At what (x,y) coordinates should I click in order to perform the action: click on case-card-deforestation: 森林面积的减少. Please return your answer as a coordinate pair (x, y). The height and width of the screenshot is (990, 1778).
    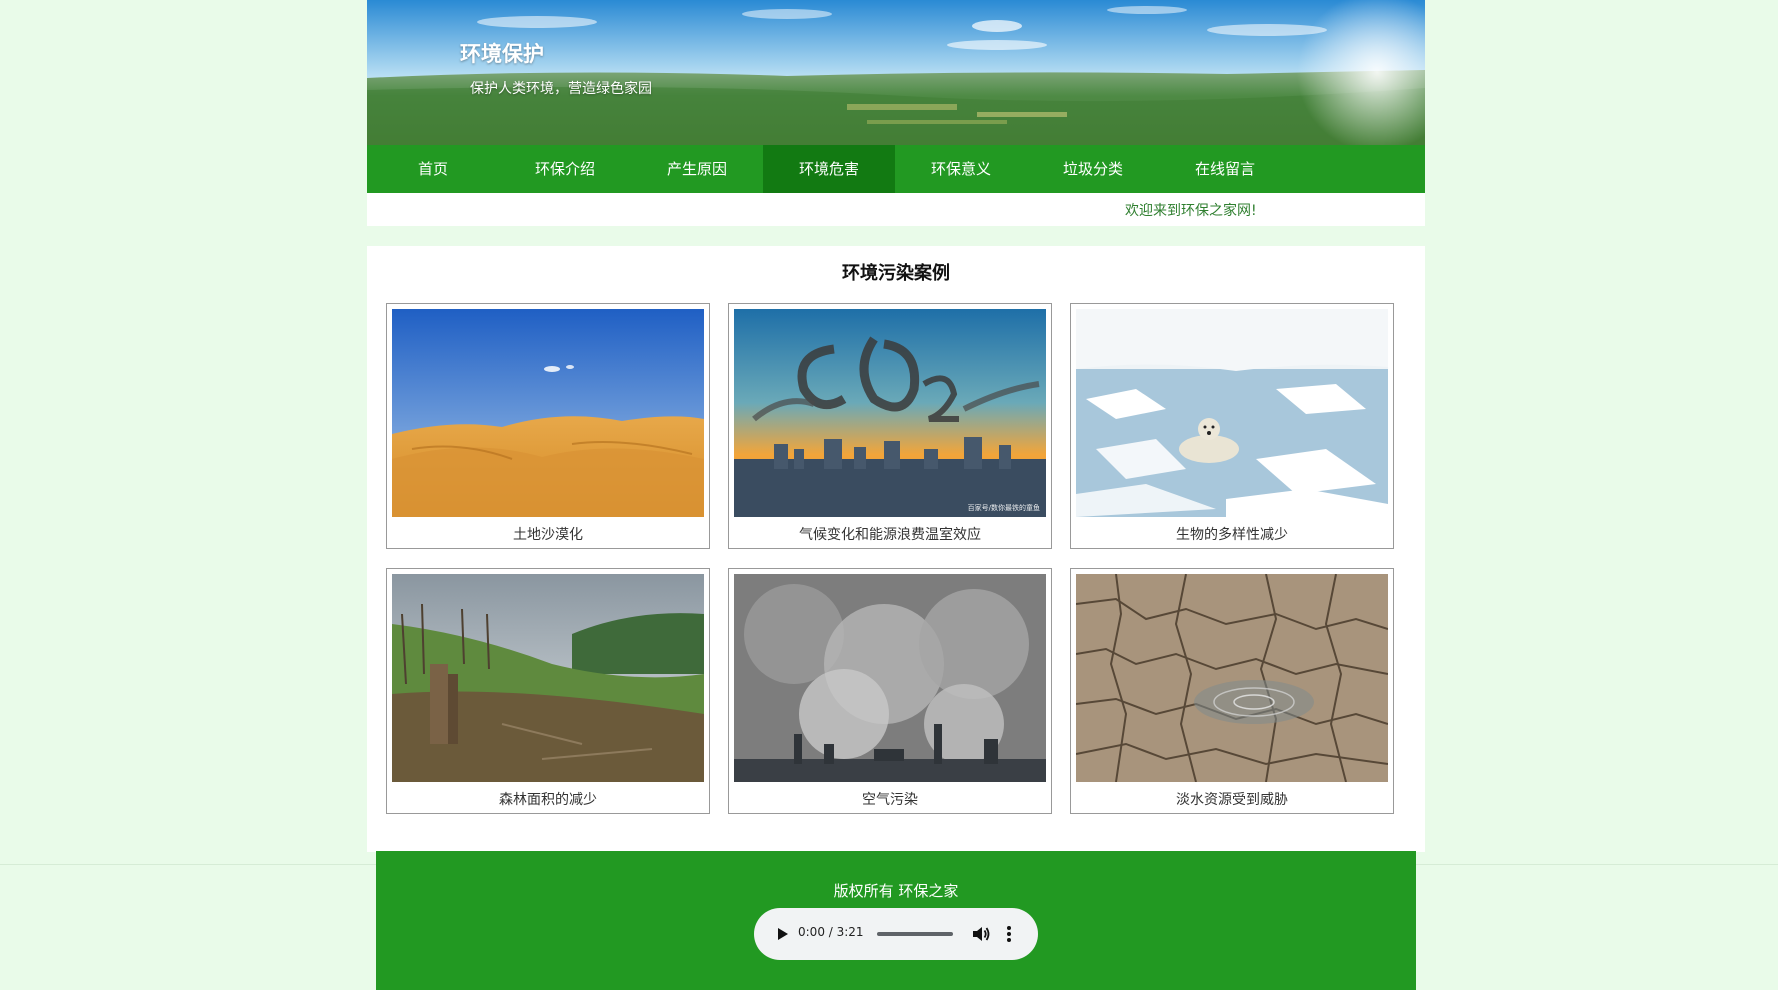
    Looking at the image, I should click on (548, 691).